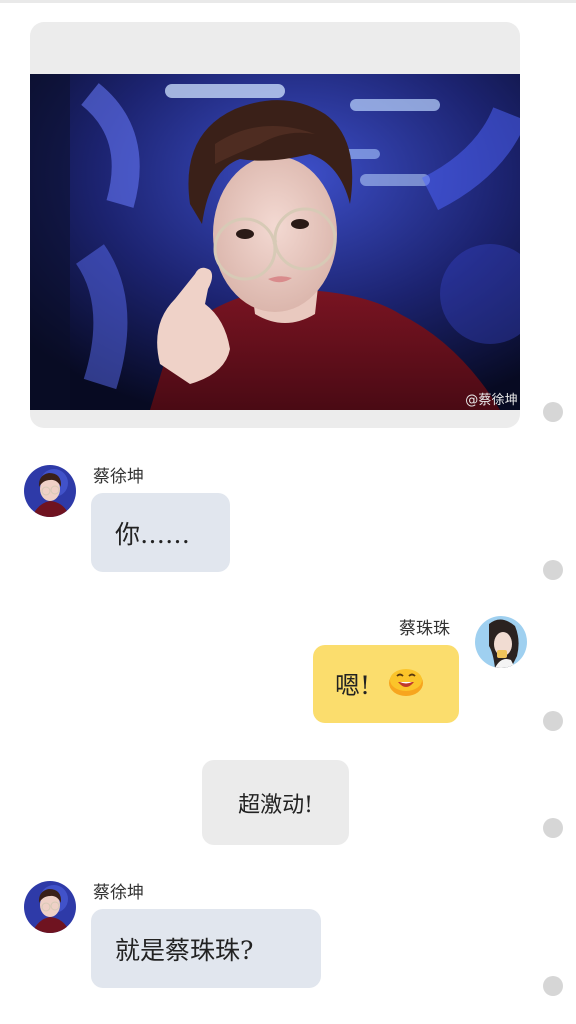 The height and width of the screenshot is (1024, 576). Describe the element at coordinates (184, 950) in the screenshot. I see `message-text: 就是蔡珠珠?` at that location.